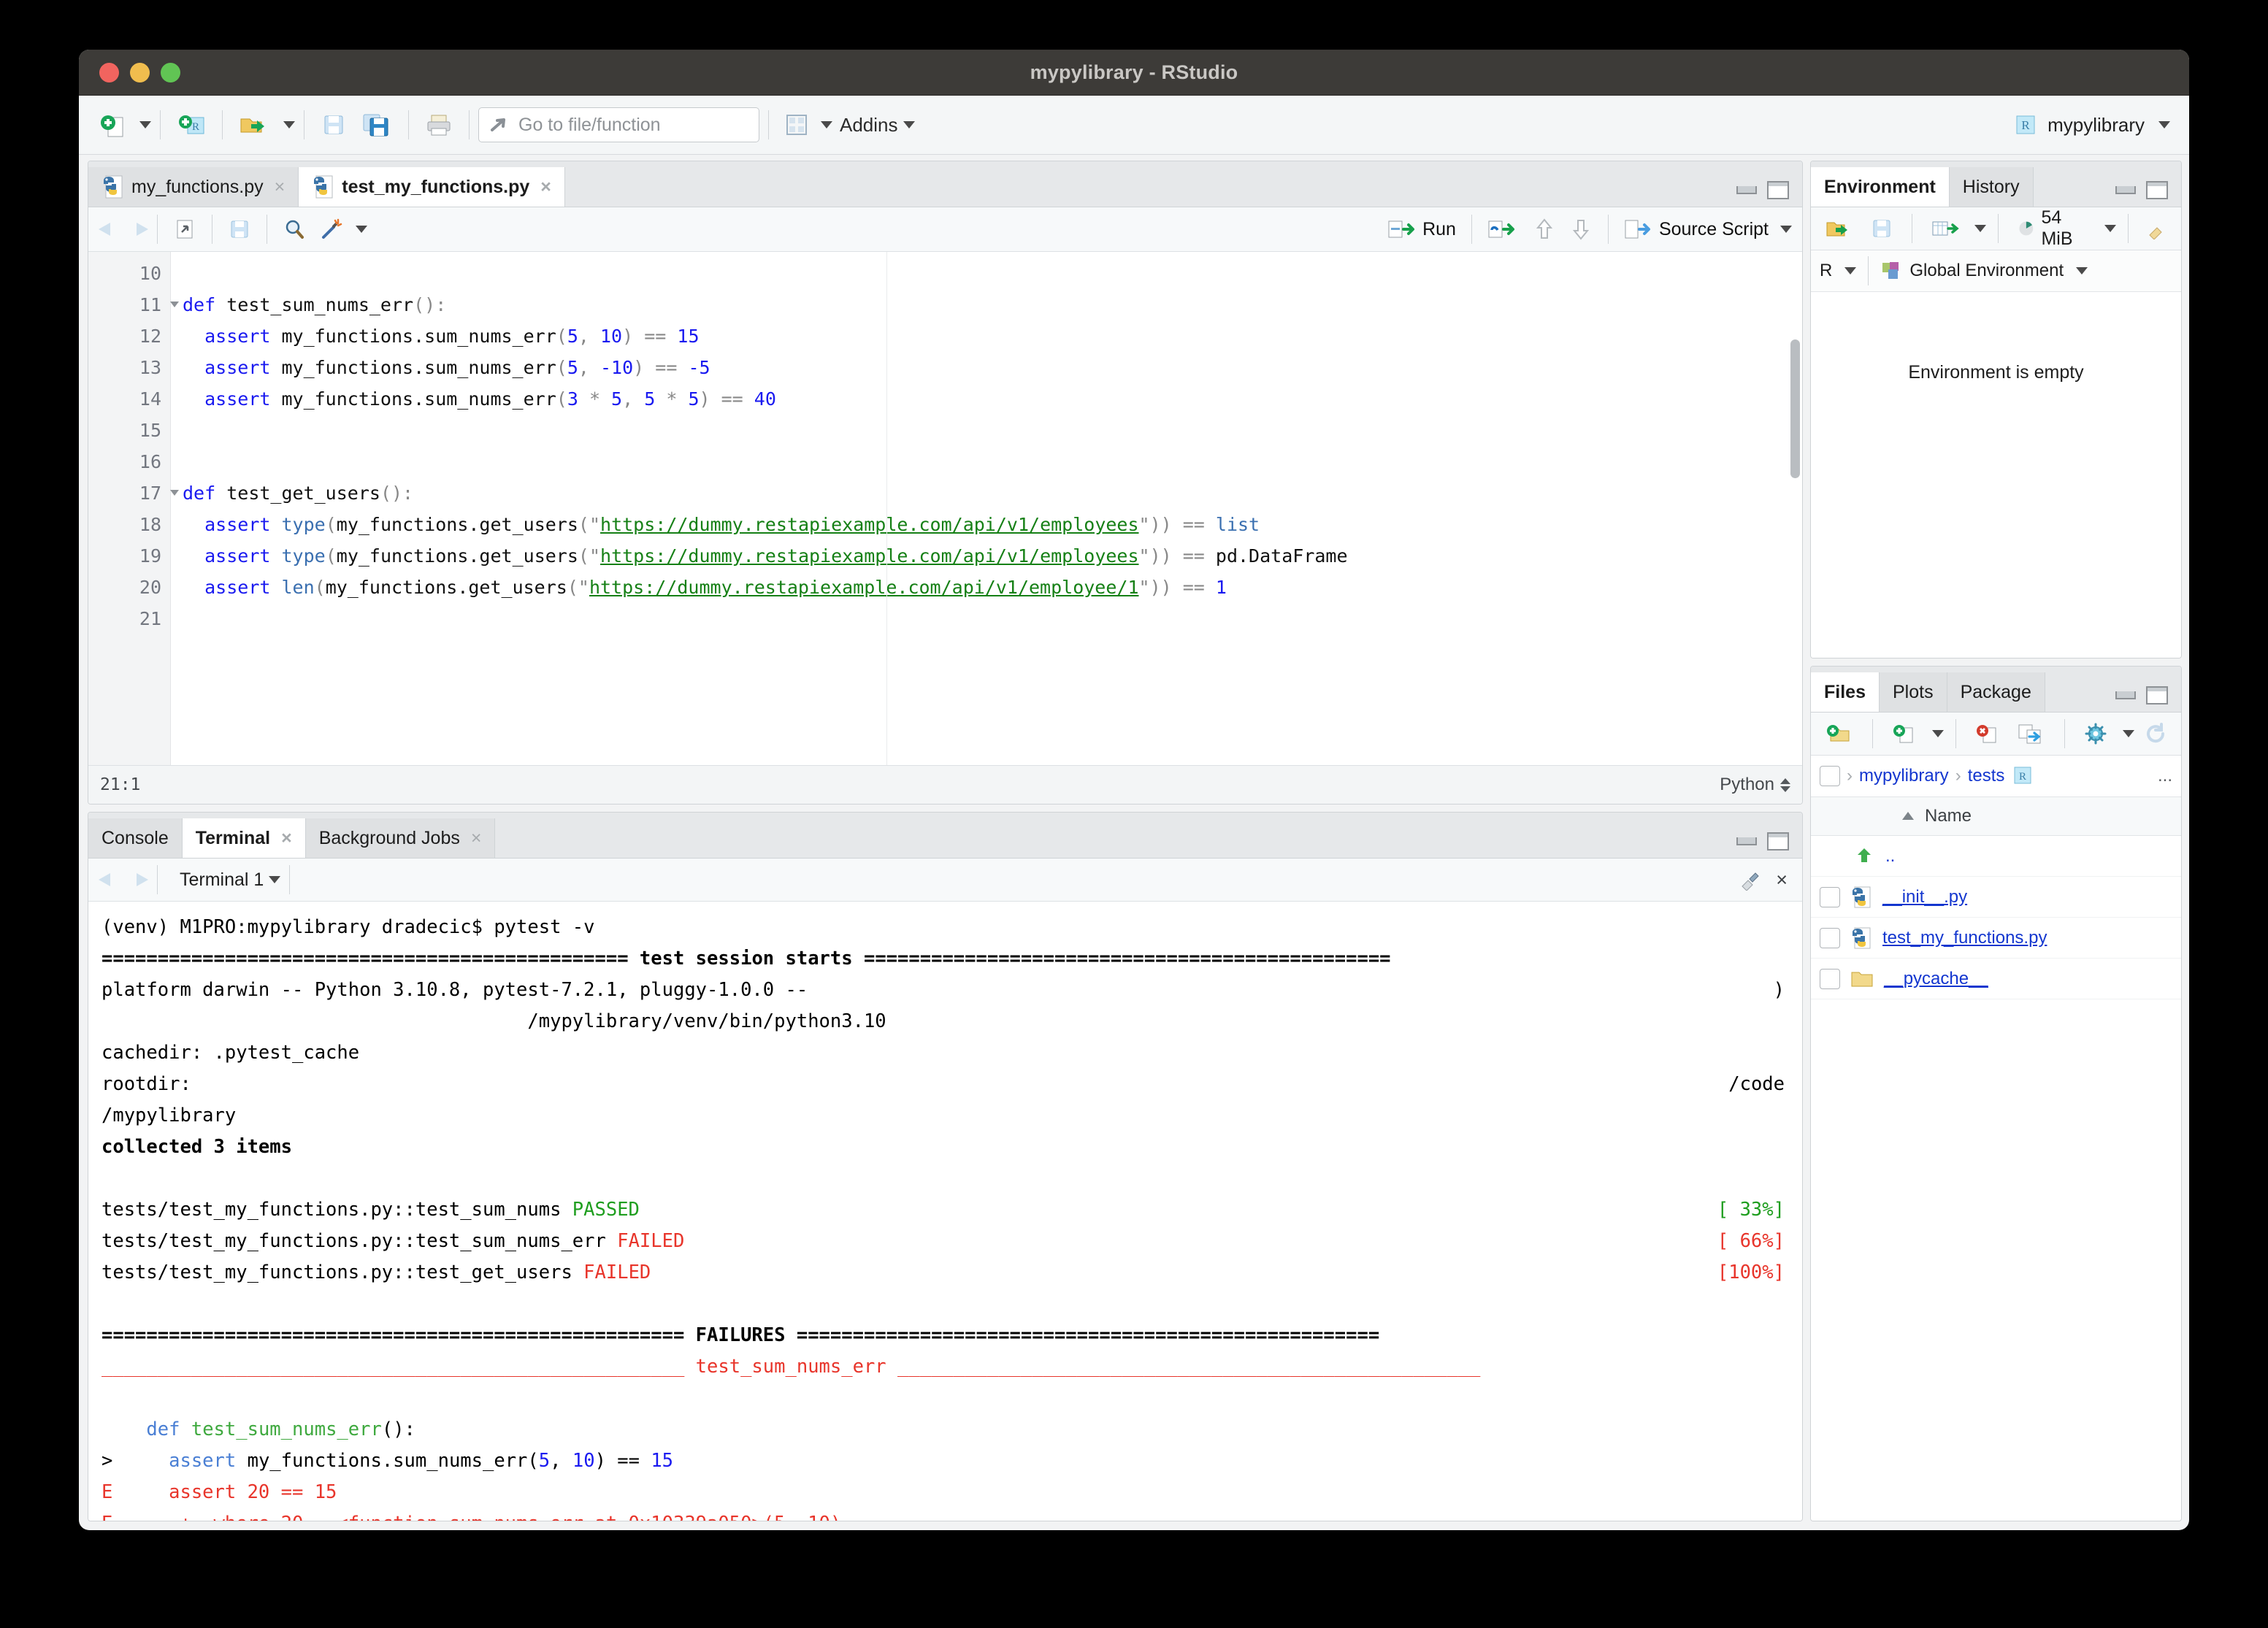 This screenshot has width=2268, height=1628. I want to click on close-terminal-icon: ×, so click(1782, 880).